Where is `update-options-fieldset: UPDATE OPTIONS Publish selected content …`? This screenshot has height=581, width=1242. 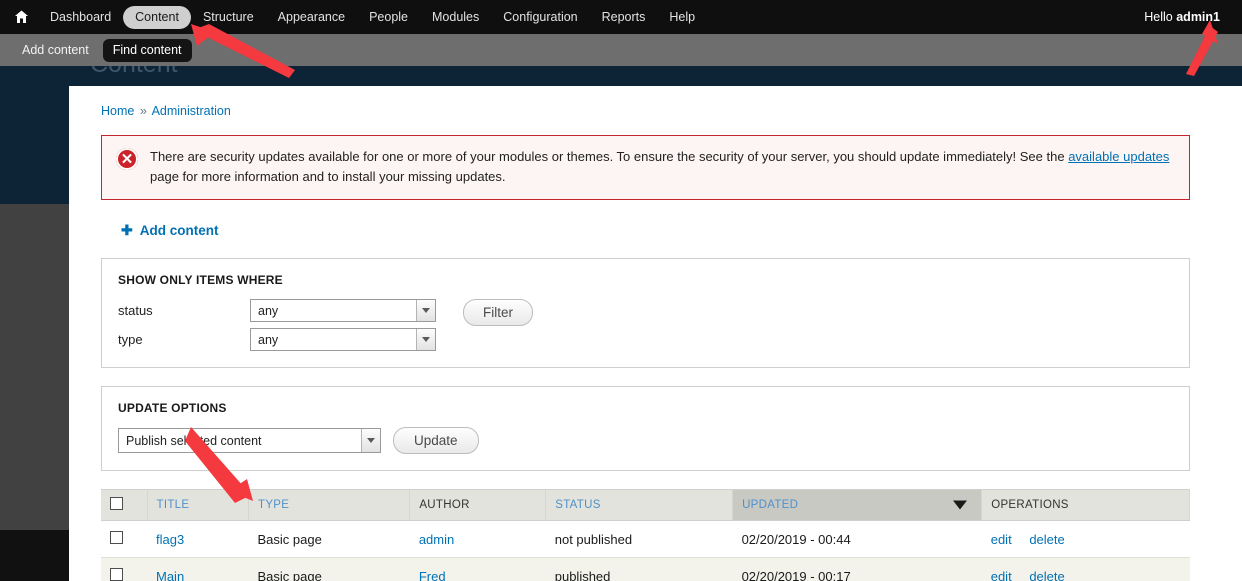 update-options-fieldset: UPDATE OPTIONS Publish selected content … is located at coordinates (645, 428).